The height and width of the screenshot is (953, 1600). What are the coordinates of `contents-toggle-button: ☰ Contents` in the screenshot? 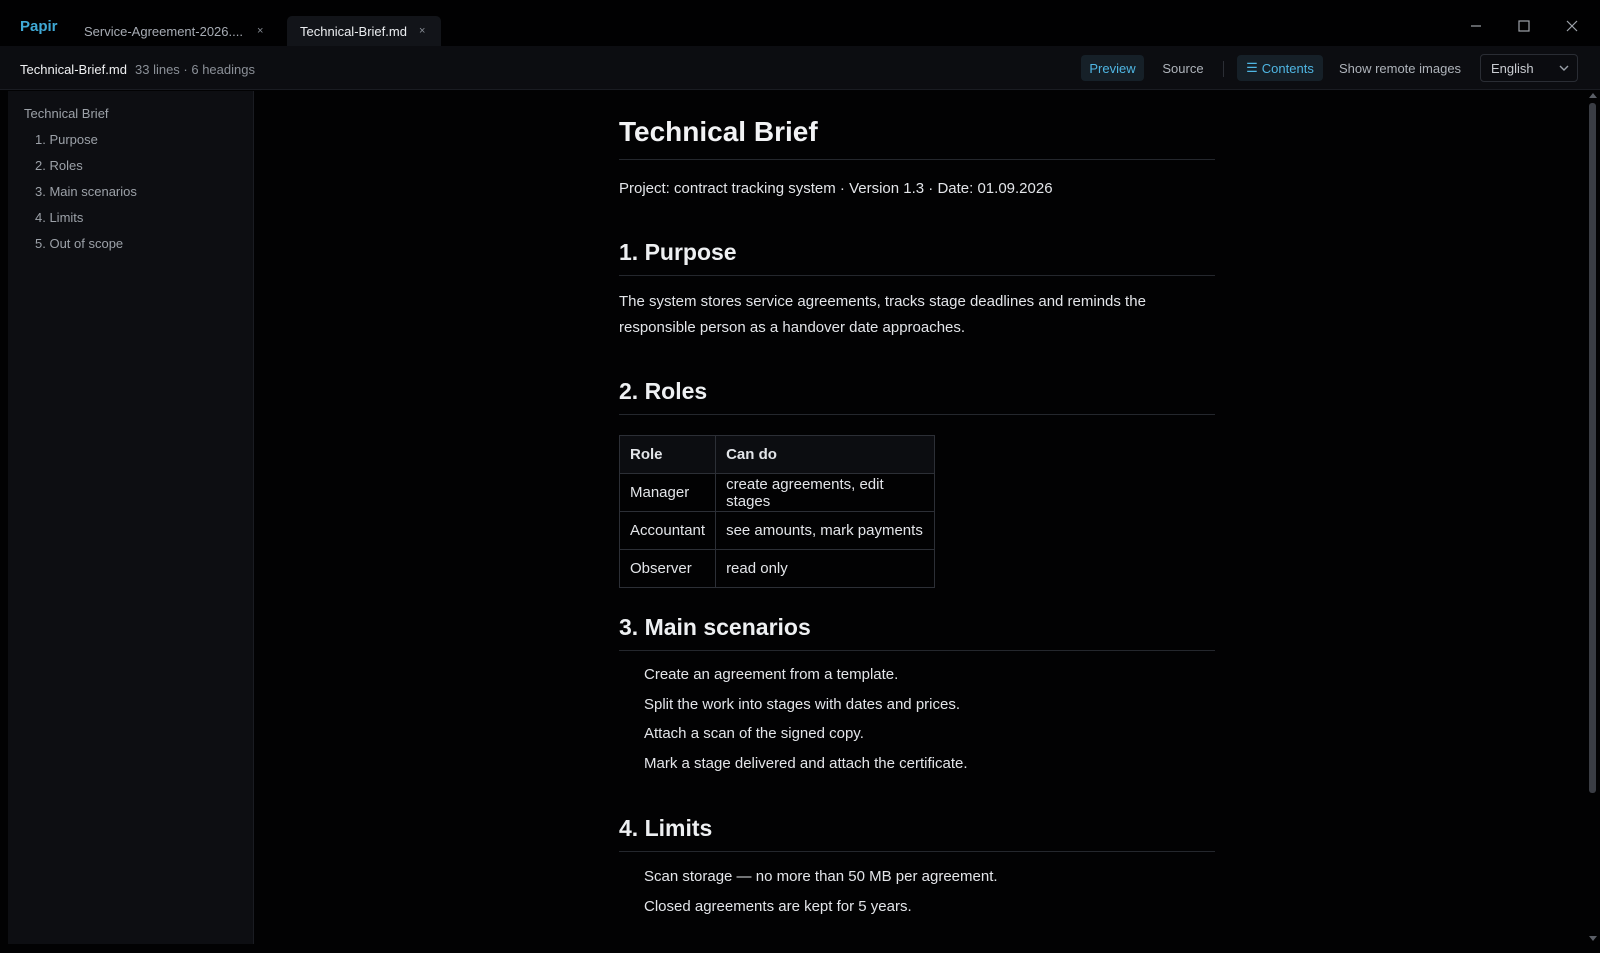 It's located at (1280, 68).